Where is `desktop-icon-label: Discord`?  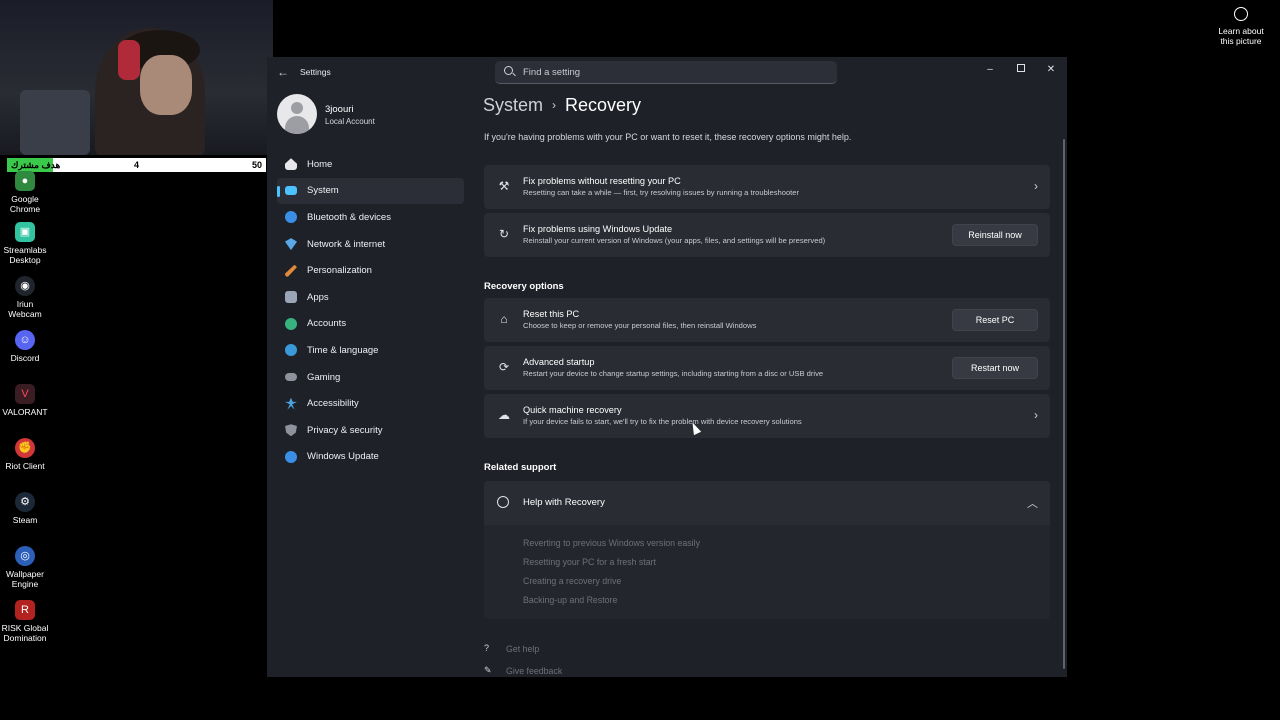 desktop-icon-label: Discord is located at coordinates (25, 358).